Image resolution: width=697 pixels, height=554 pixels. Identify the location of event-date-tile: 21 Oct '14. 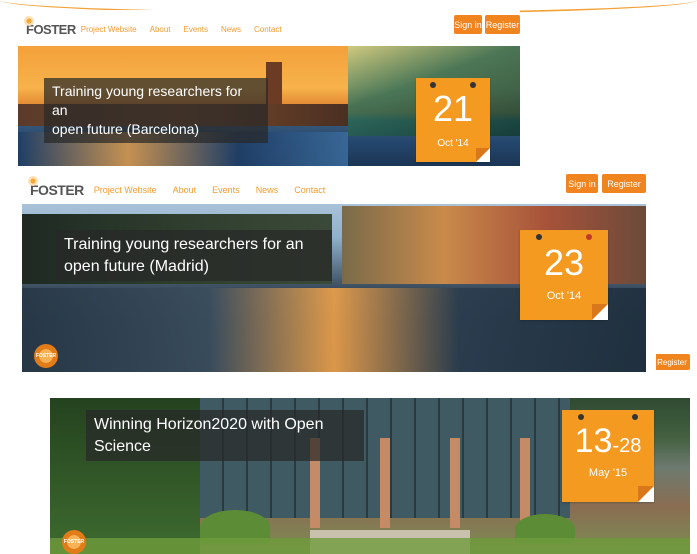
(453, 120).